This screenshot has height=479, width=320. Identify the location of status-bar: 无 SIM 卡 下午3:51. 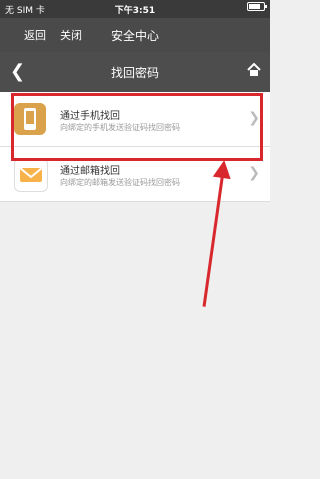
(135, 9).